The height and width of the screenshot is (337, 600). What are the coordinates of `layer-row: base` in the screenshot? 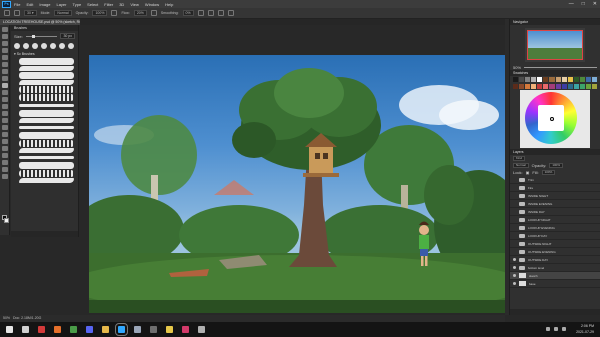 It's located at (555, 284).